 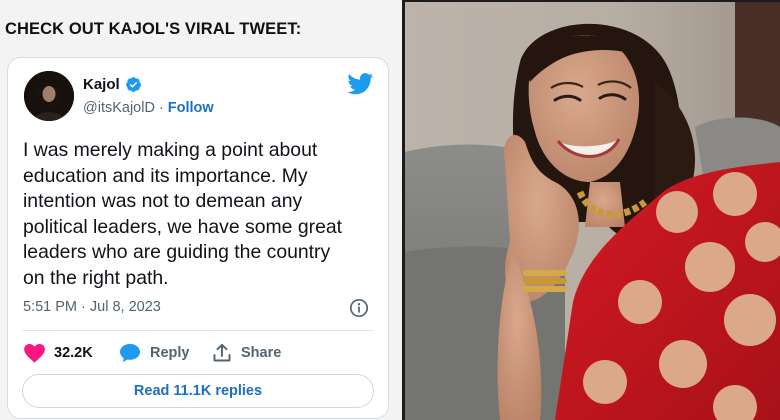 I want to click on author-handle: @itsKajolD, so click(x=119, y=108).